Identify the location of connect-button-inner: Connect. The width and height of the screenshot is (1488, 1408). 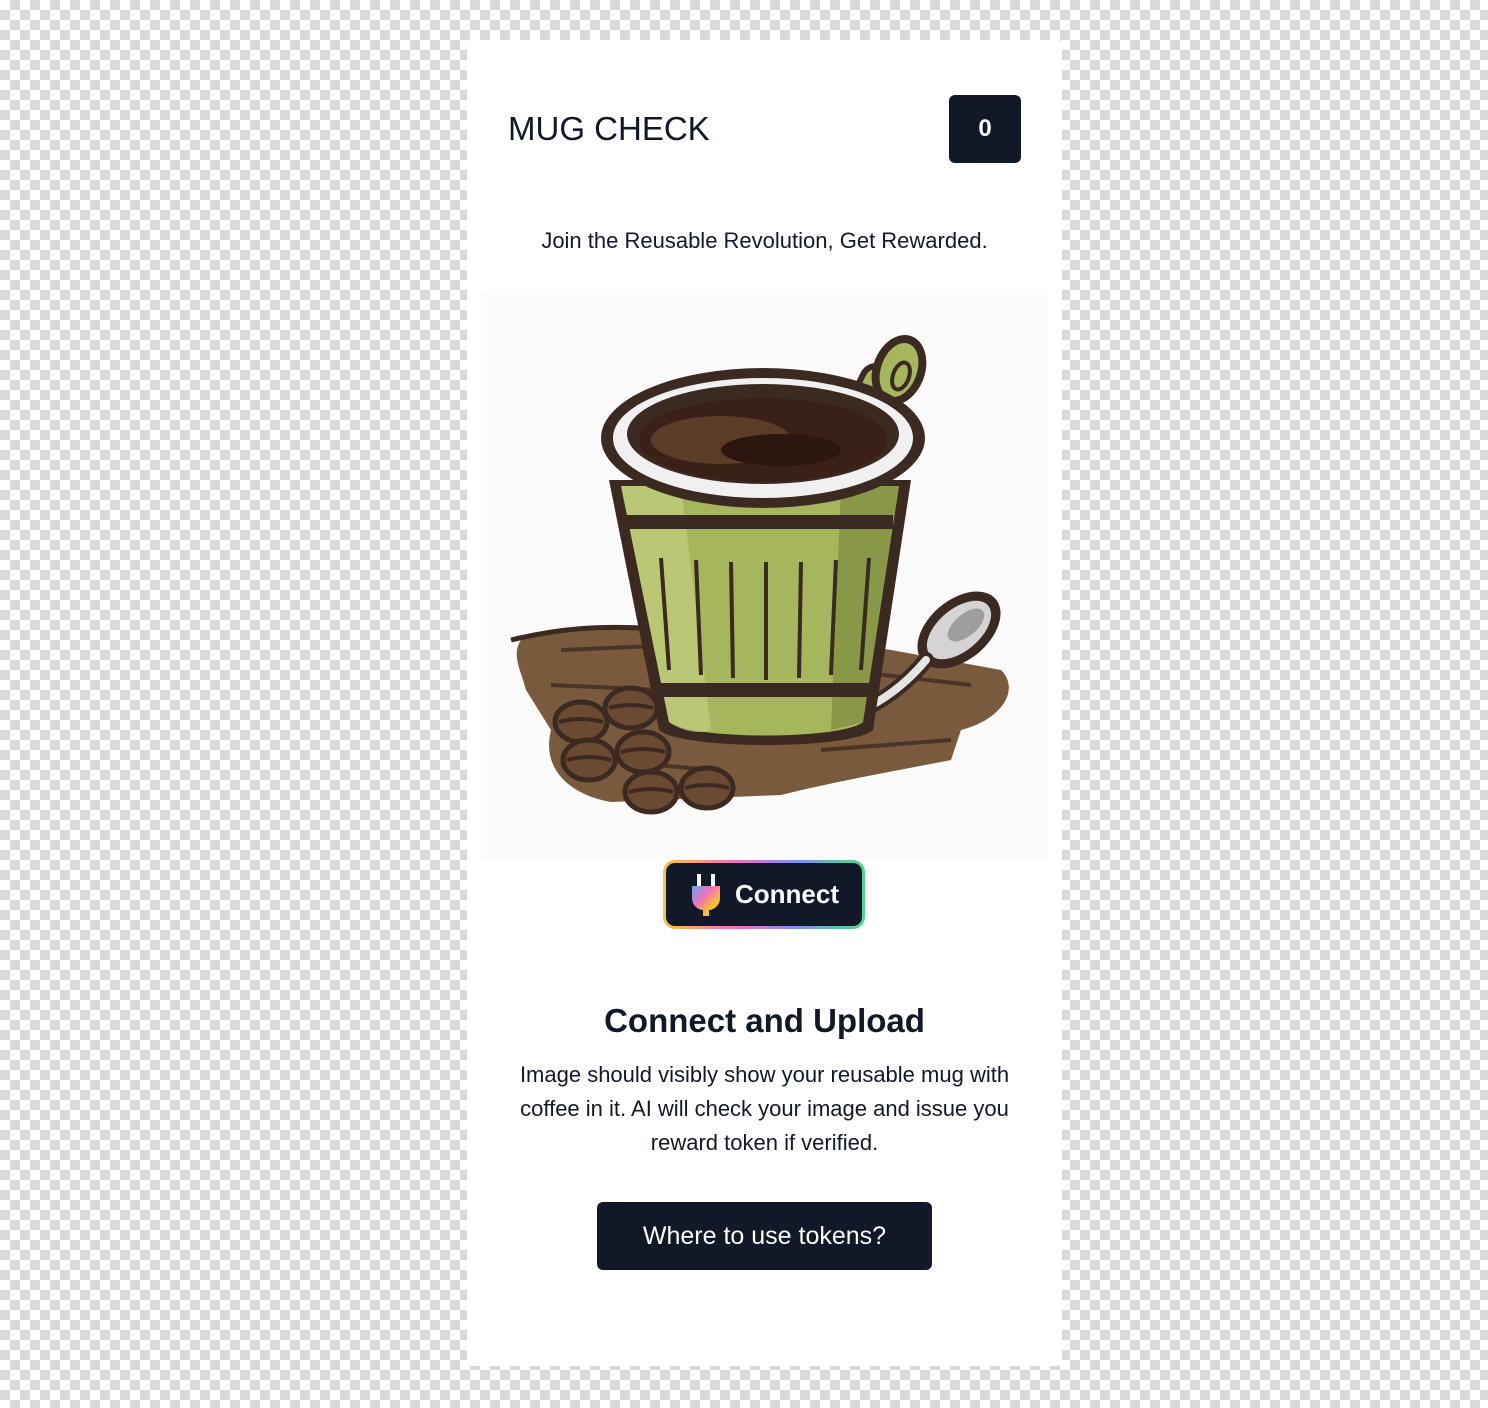
(764, 894).